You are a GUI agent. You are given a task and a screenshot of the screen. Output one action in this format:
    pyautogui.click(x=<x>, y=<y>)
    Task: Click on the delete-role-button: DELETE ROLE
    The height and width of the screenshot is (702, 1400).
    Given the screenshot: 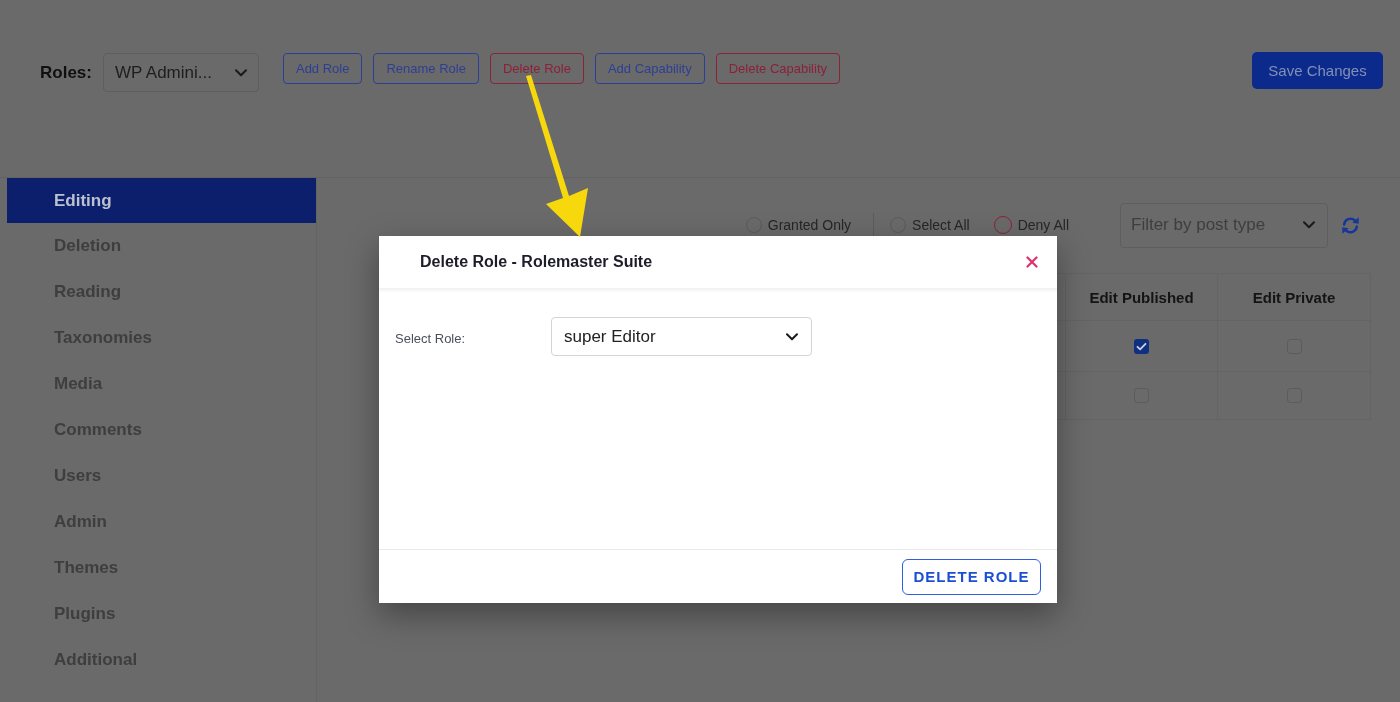 What is the action you would take?
    pyautogui.click(x=971, y=576)
    